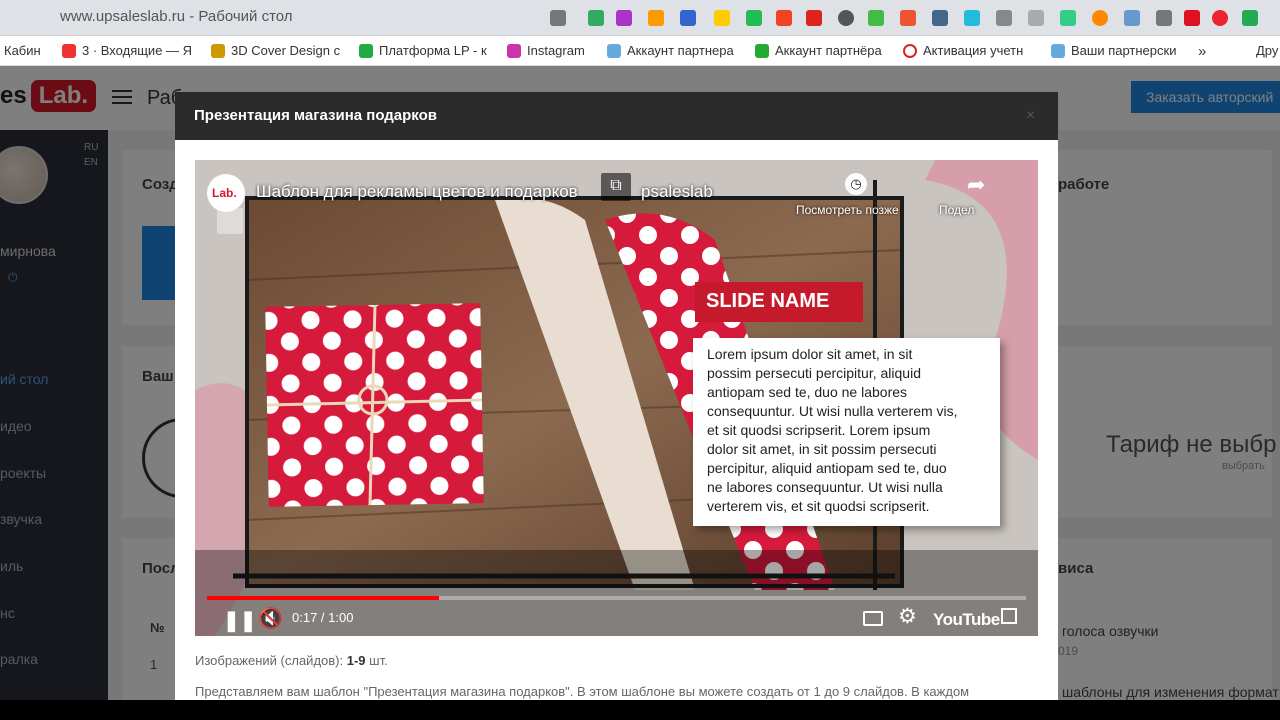  I want to click on bookmark-item: Ваши партнерски, so click(1113, 50).